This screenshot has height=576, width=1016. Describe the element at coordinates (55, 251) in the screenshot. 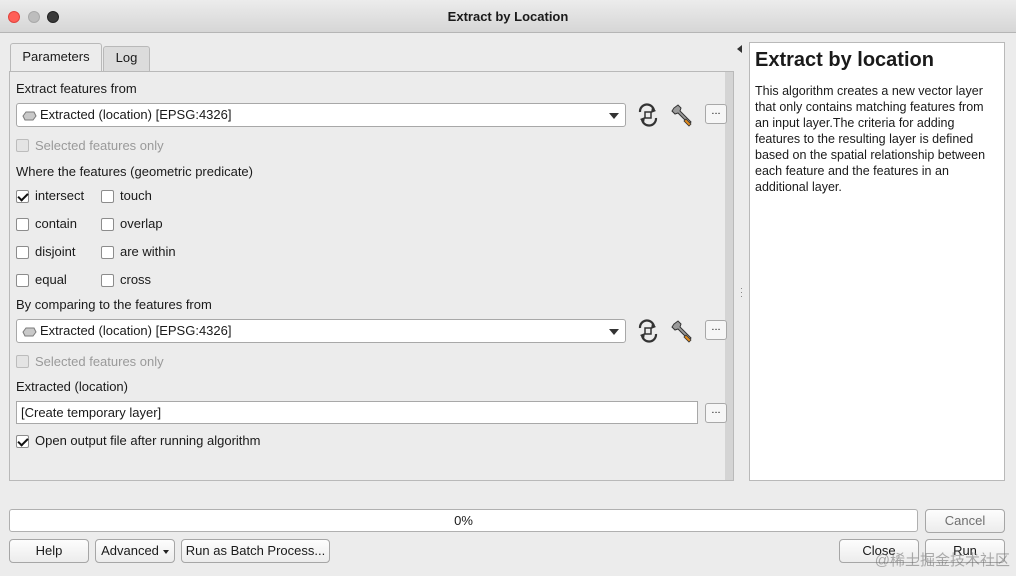

I see `predicate-disjoint-label: disjoint` at that location.